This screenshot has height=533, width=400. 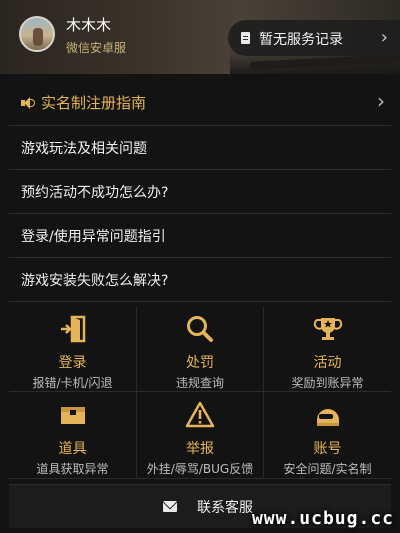 What do you see at coordinates (170, 506) in the screenshot?
I see `mail-icon` at bounding box center [170, 506].